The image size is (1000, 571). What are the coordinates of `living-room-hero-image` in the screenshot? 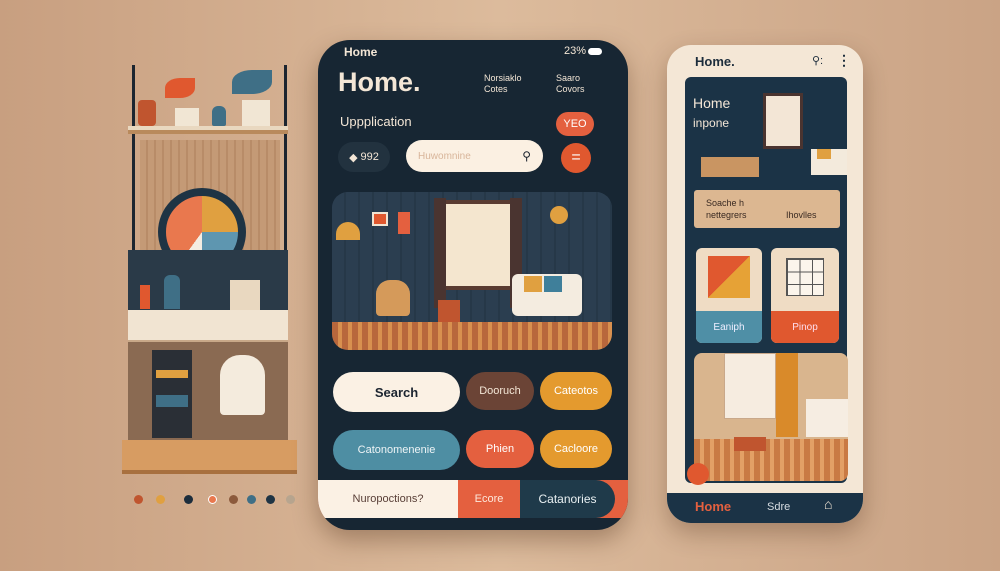 It's located at (472, 271).